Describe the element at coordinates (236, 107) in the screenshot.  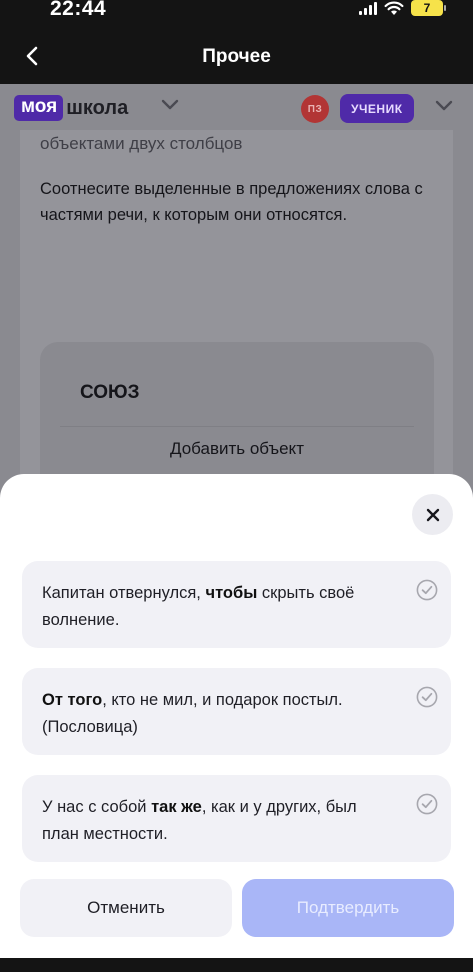
I see `app-header: моя школа ПЗ УЧЕНИК` at that location.